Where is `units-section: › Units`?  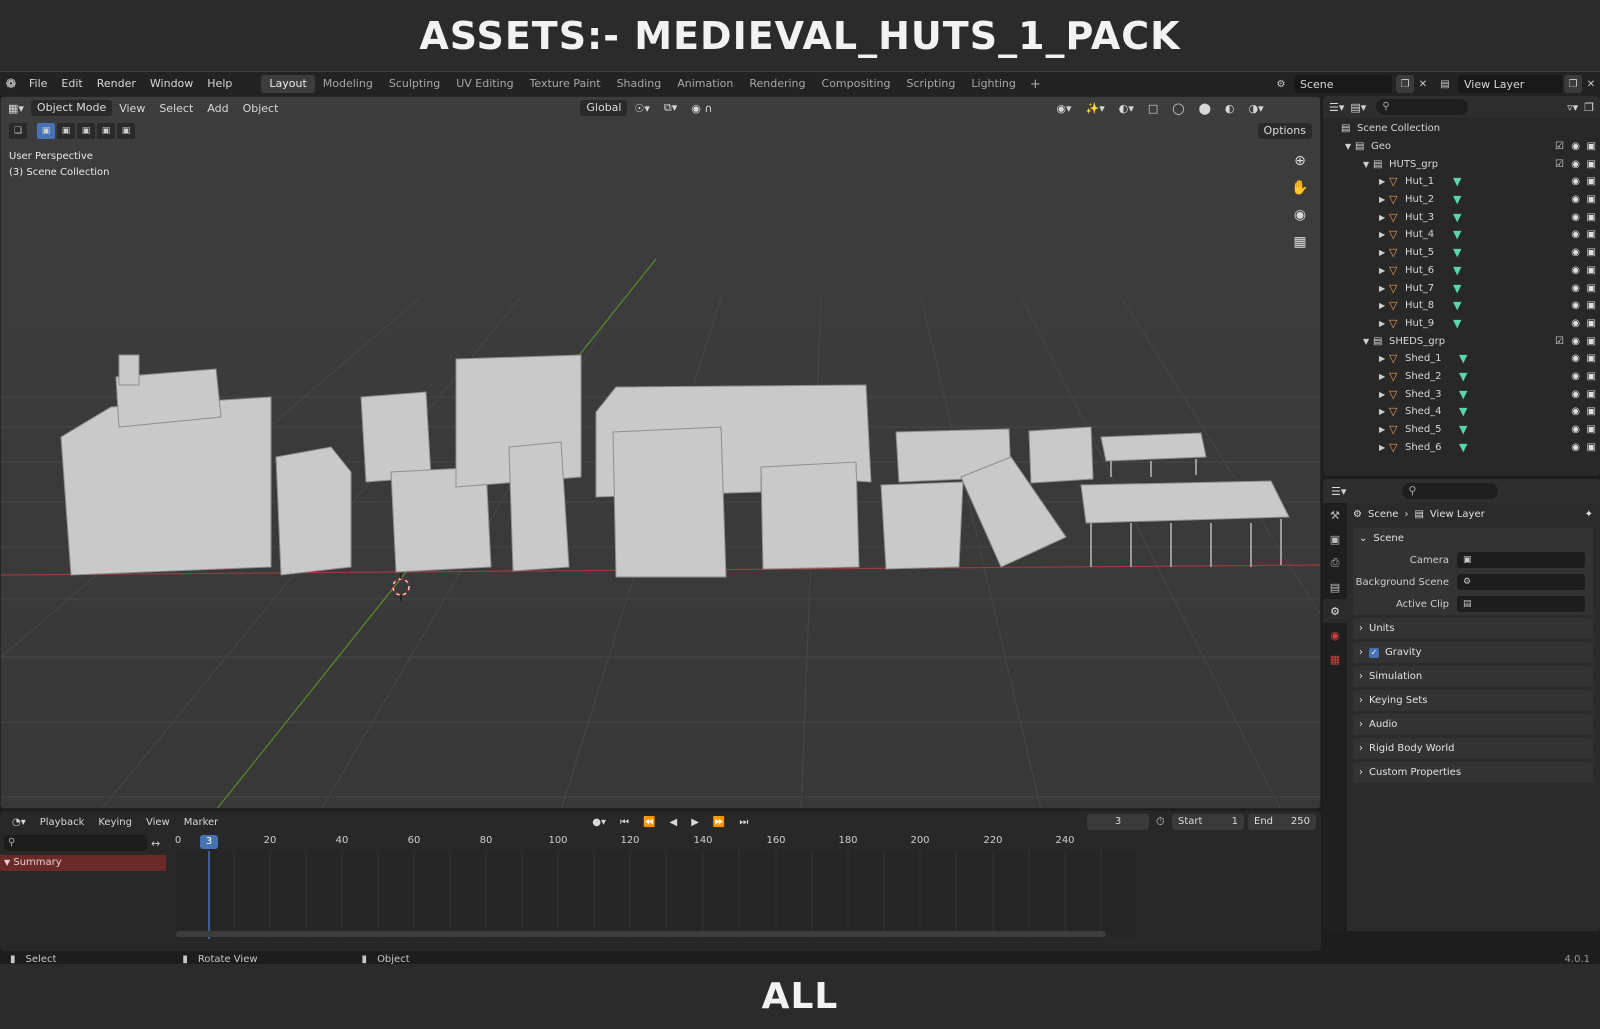
units-section: › Units is located at coordinates (1473, 628).